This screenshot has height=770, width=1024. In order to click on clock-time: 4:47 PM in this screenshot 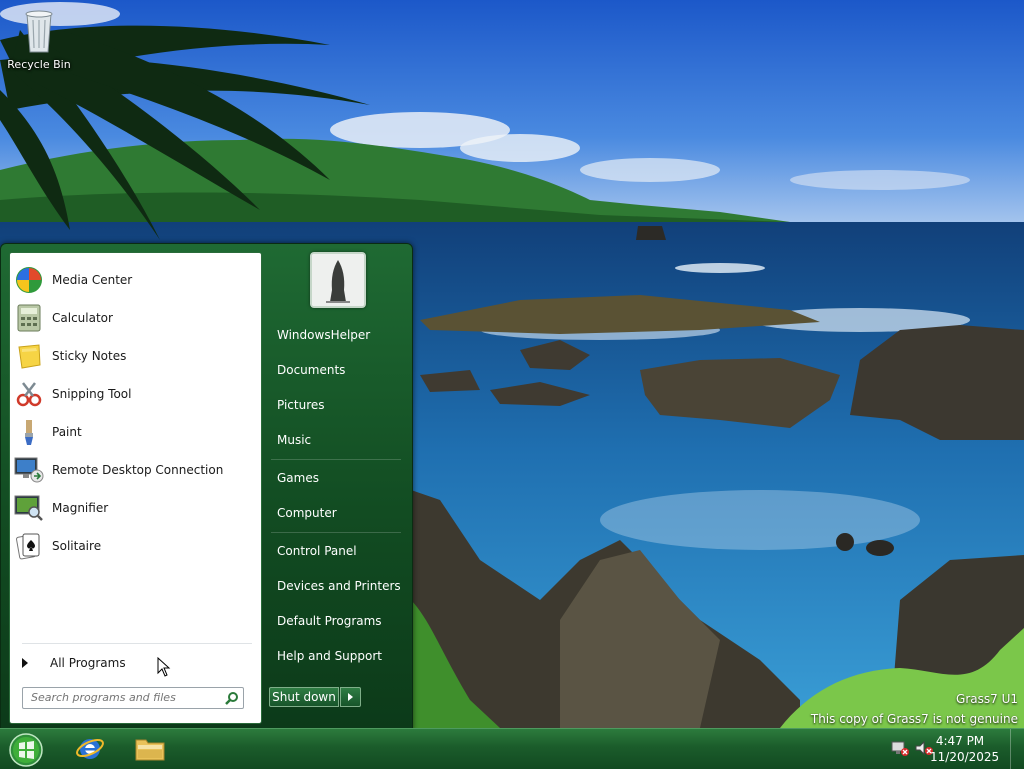, I will do `click(960, 741)`.